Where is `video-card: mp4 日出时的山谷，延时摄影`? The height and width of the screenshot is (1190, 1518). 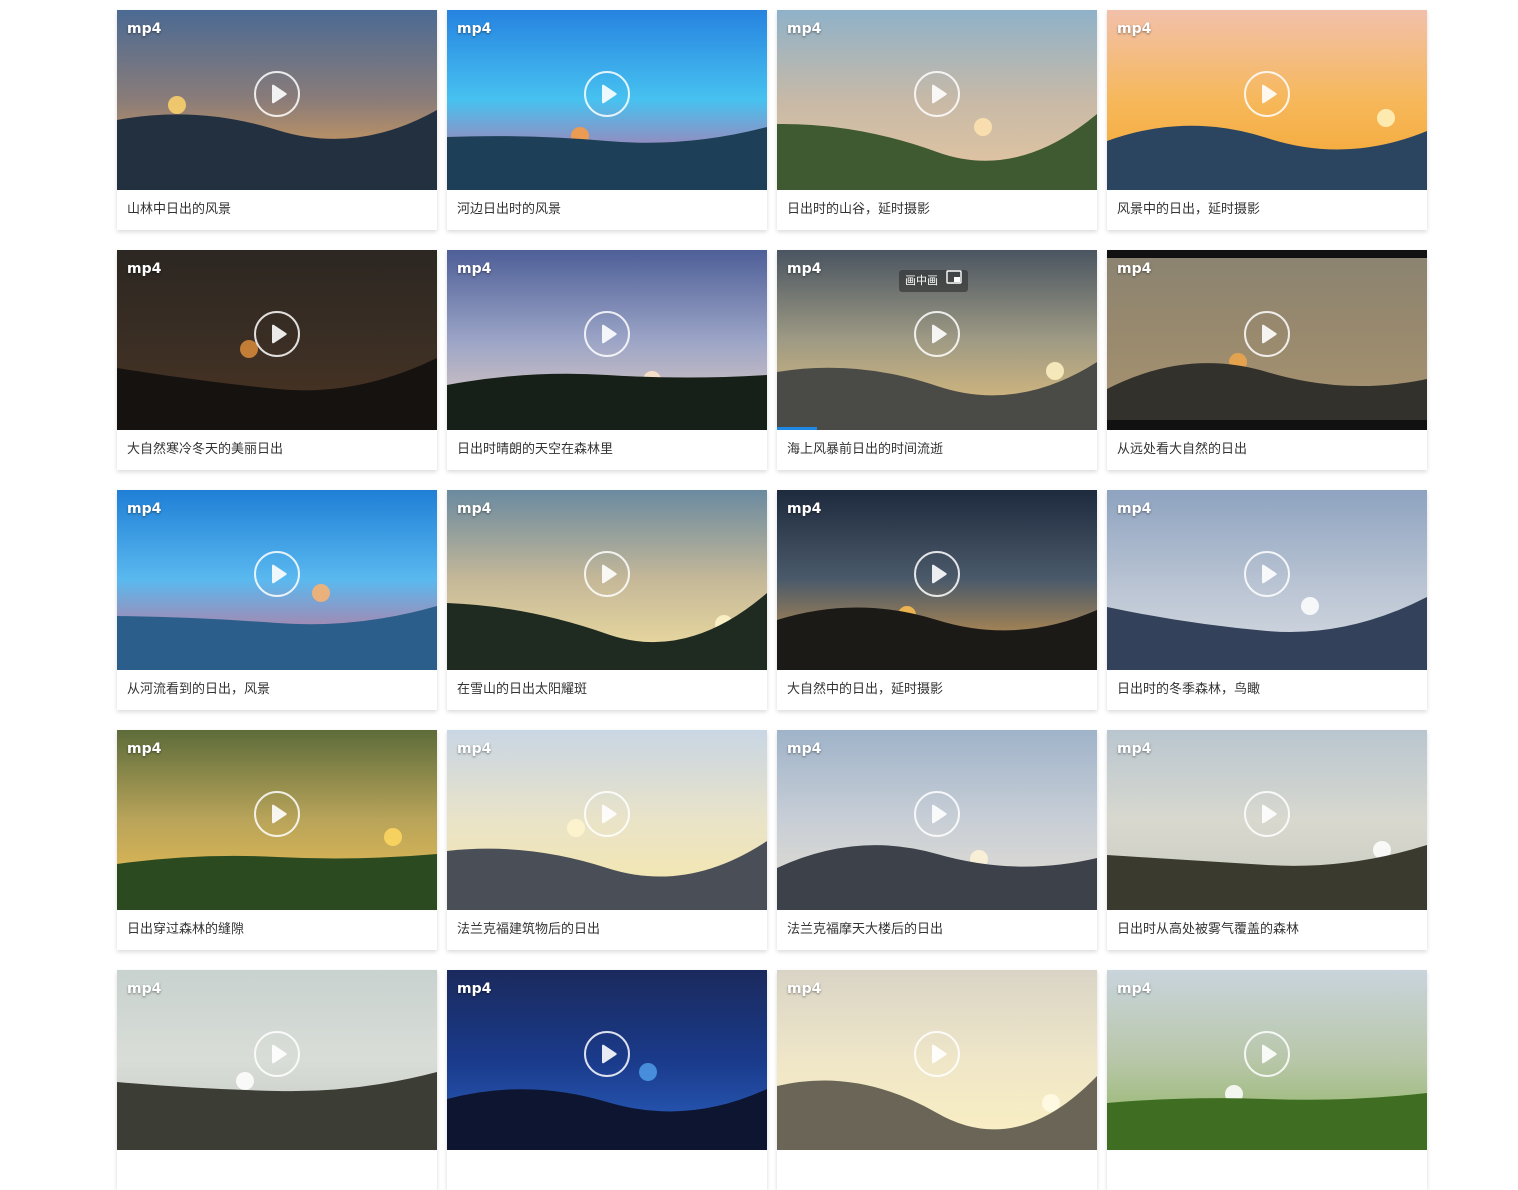
video-card: mp4 日出时的山谷，延时摄影 is located at coordinates (937, 120).